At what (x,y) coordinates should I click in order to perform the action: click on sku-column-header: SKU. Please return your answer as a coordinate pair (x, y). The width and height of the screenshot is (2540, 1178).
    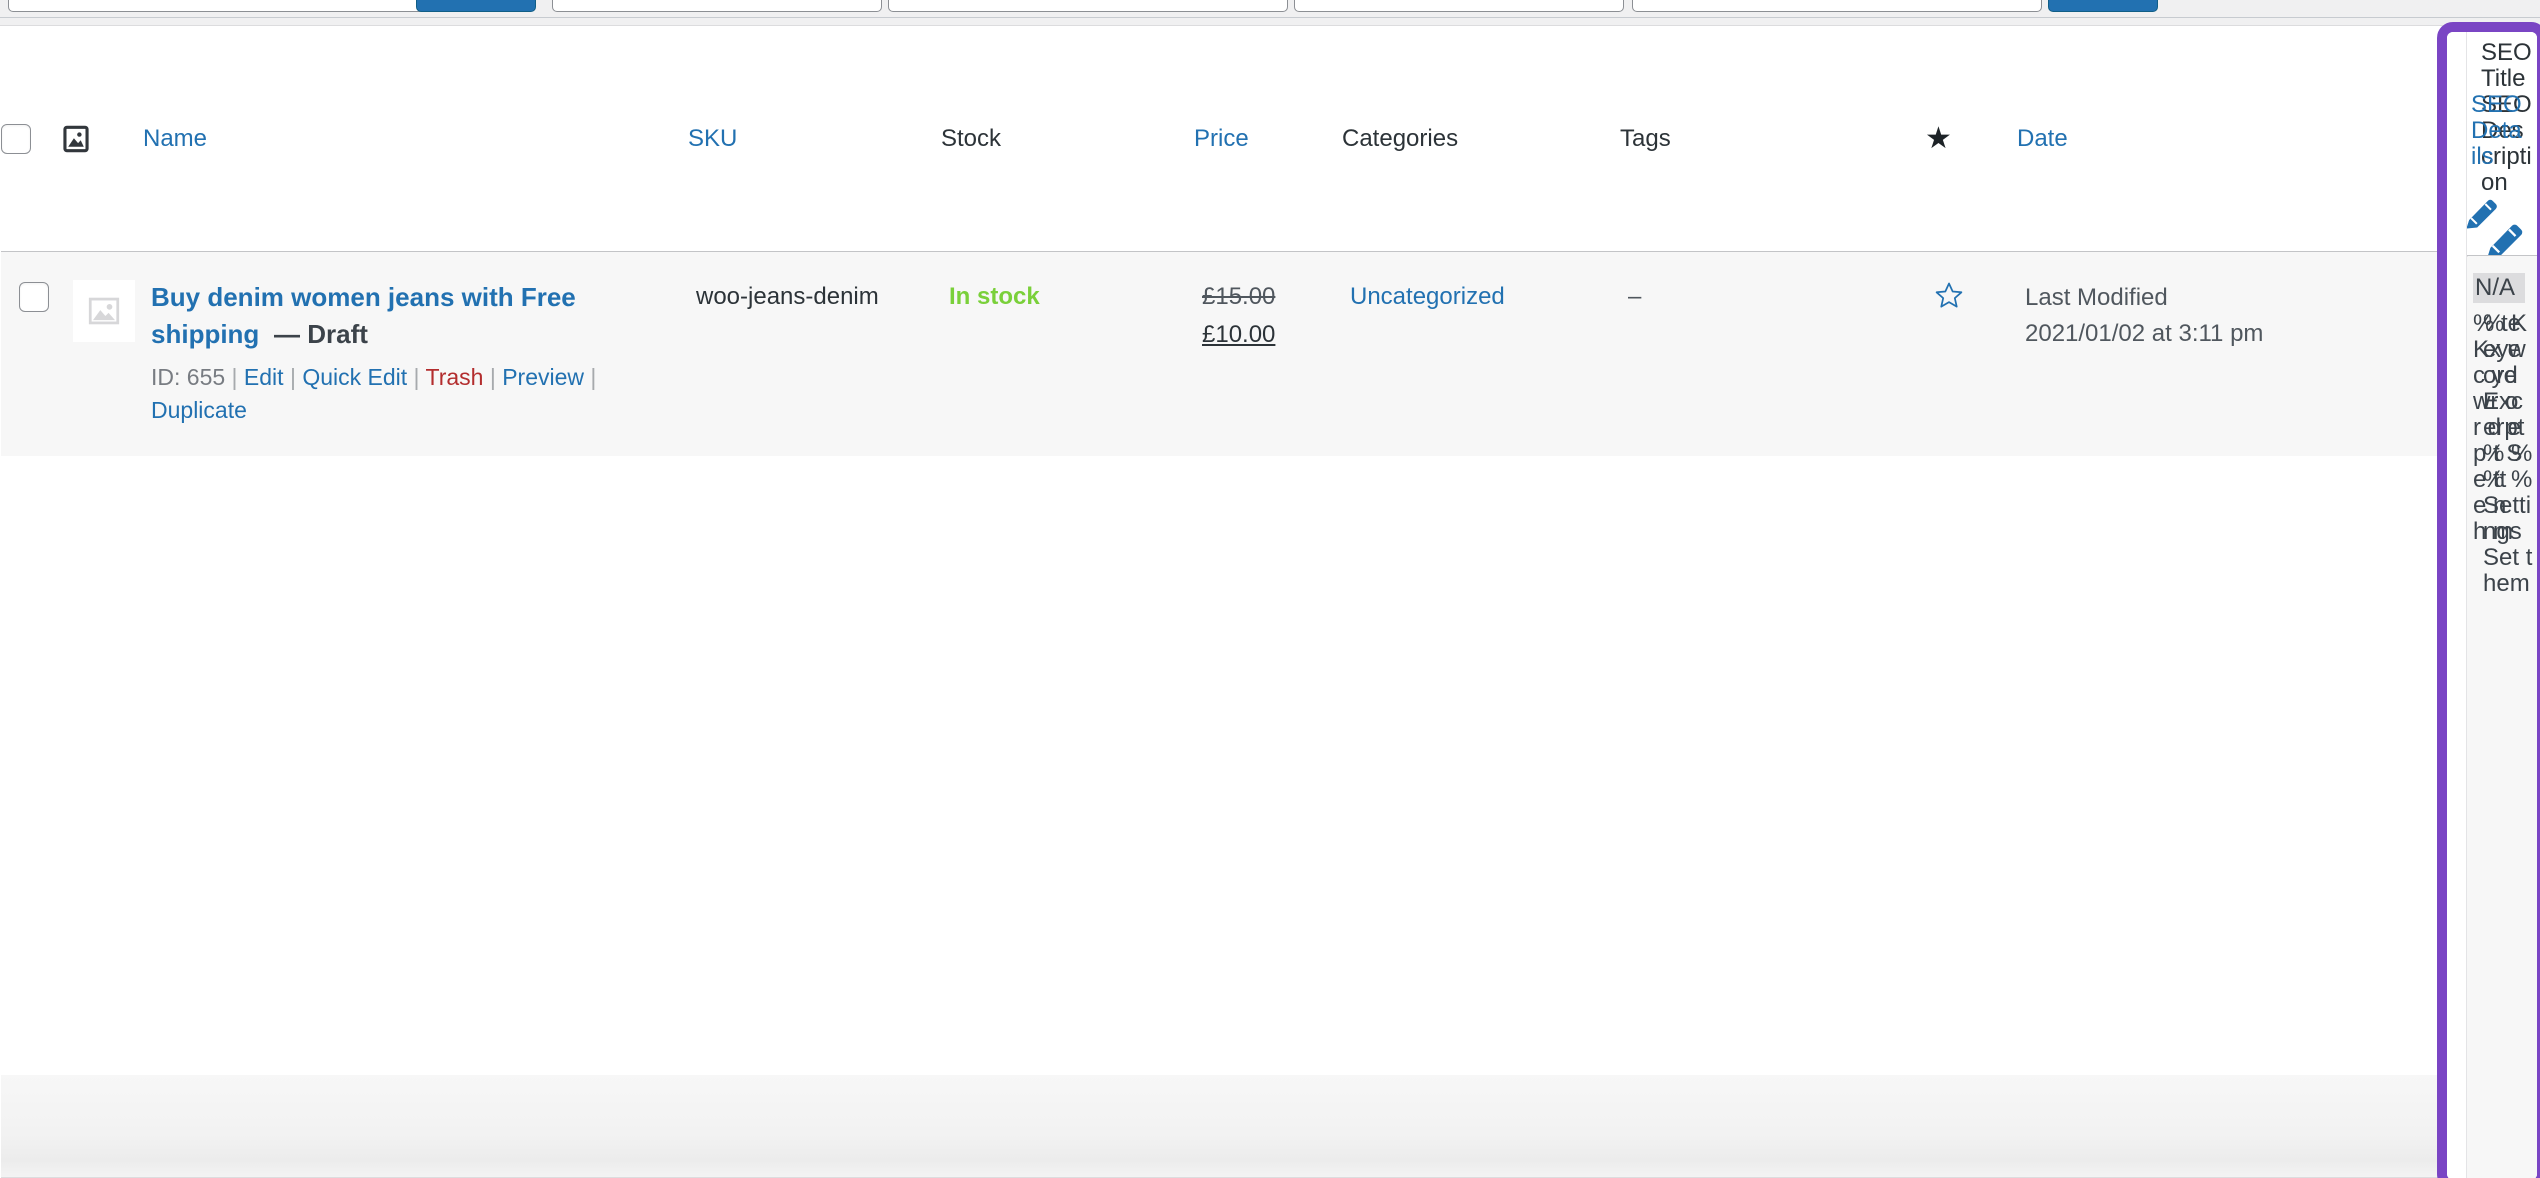
    Looking at the image, I should click on (814, 139).